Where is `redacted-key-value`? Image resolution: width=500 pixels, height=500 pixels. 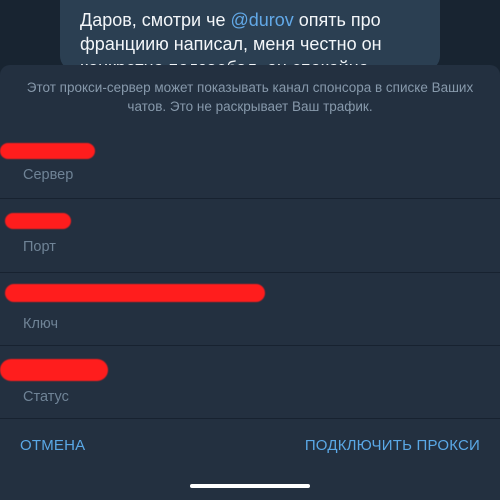
redacted-key-value is located at coordinates (135, 293).